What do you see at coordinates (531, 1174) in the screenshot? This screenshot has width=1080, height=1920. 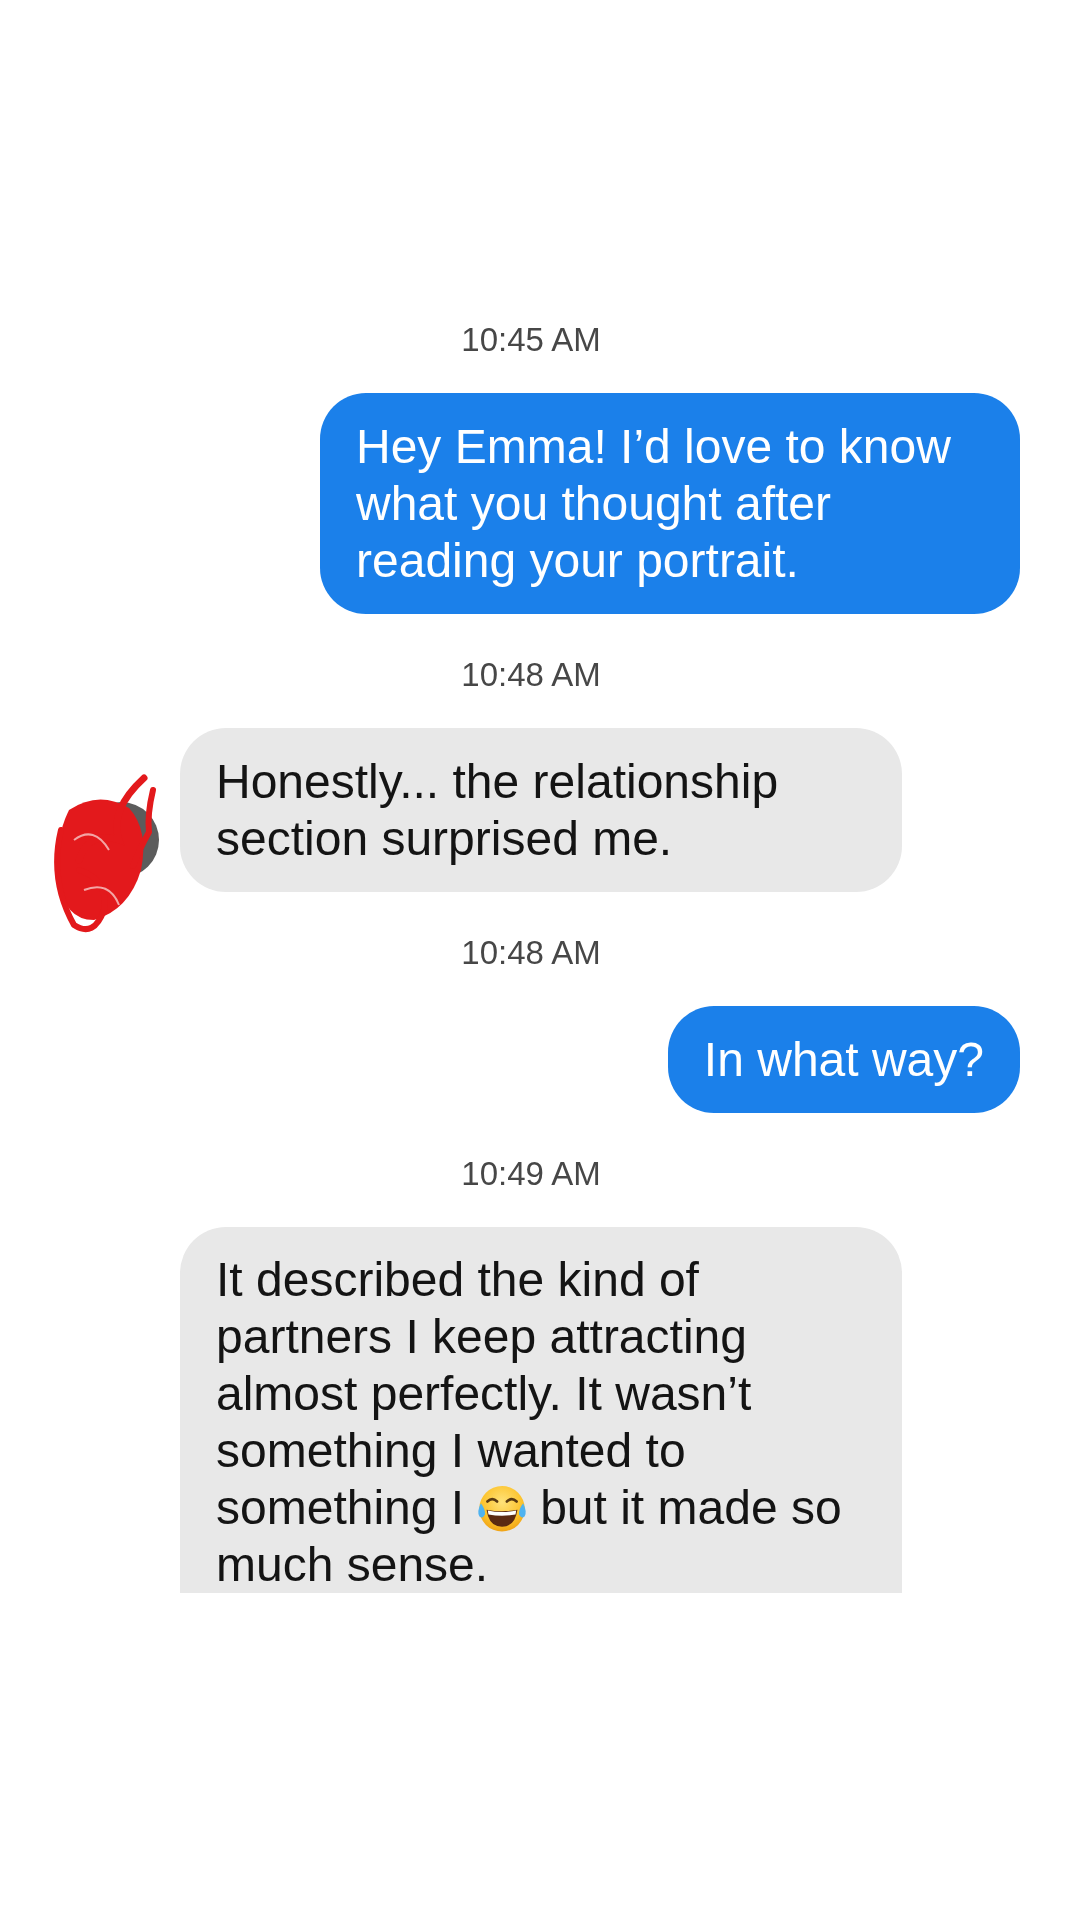 I see `timestamp: 10:49 AM` at bounding box center [531, 1174].